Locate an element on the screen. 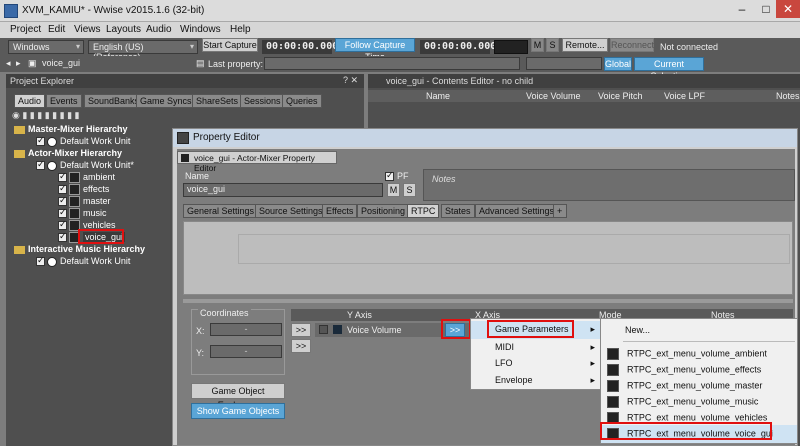  last-property-label: Last property: is located at coordinates (236, 64).